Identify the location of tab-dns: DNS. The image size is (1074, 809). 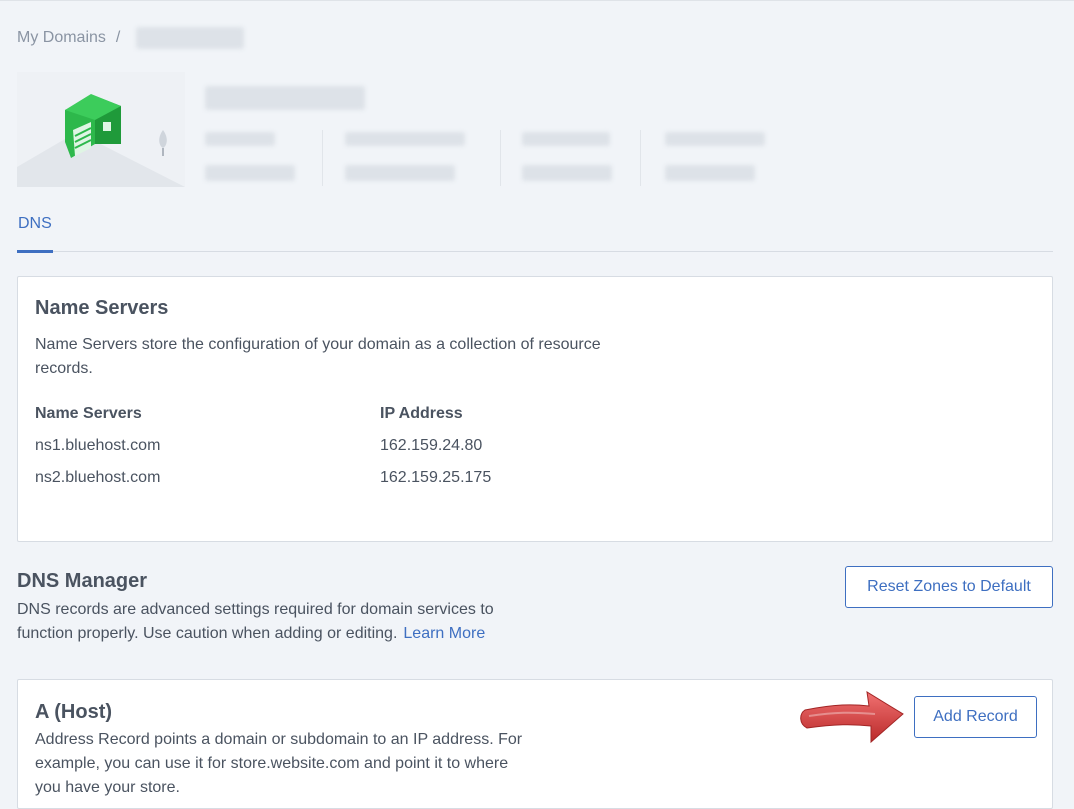
(35, 229).